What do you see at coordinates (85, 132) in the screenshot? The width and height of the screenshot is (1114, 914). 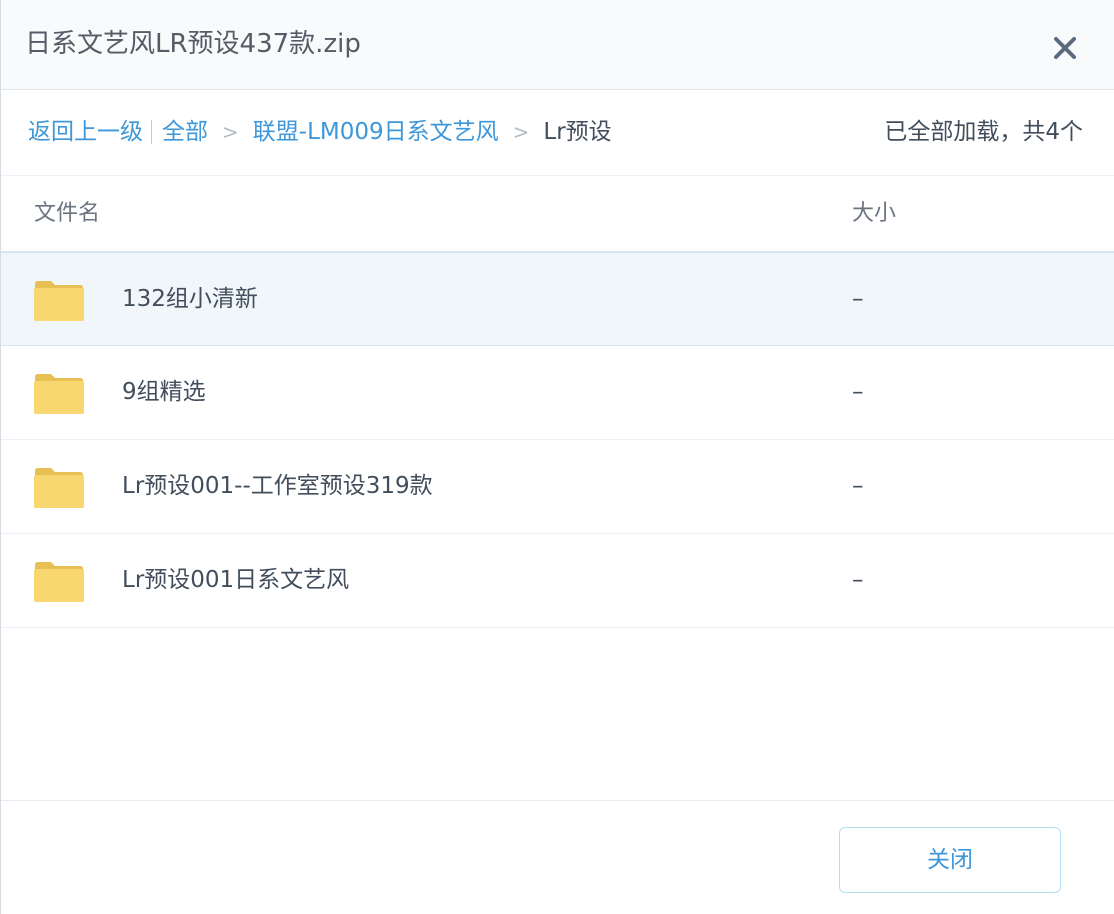 I see `back-link: 返回上一级` at bounding box center [85, 132].